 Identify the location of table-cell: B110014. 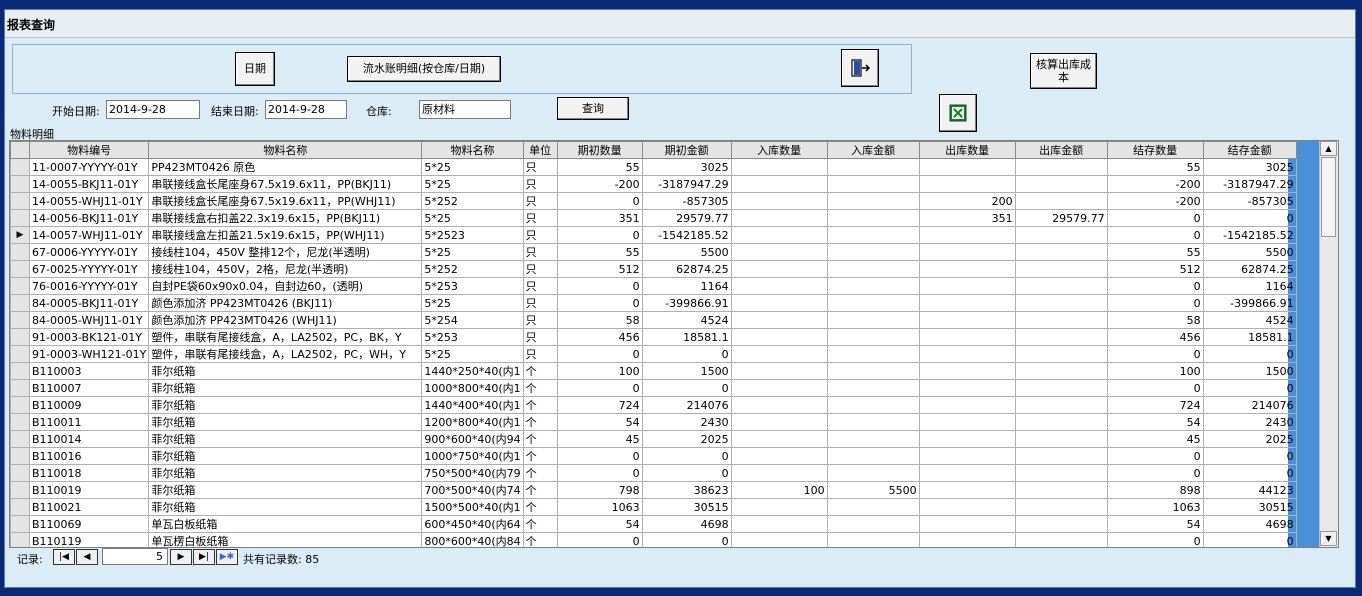
(89, 439).